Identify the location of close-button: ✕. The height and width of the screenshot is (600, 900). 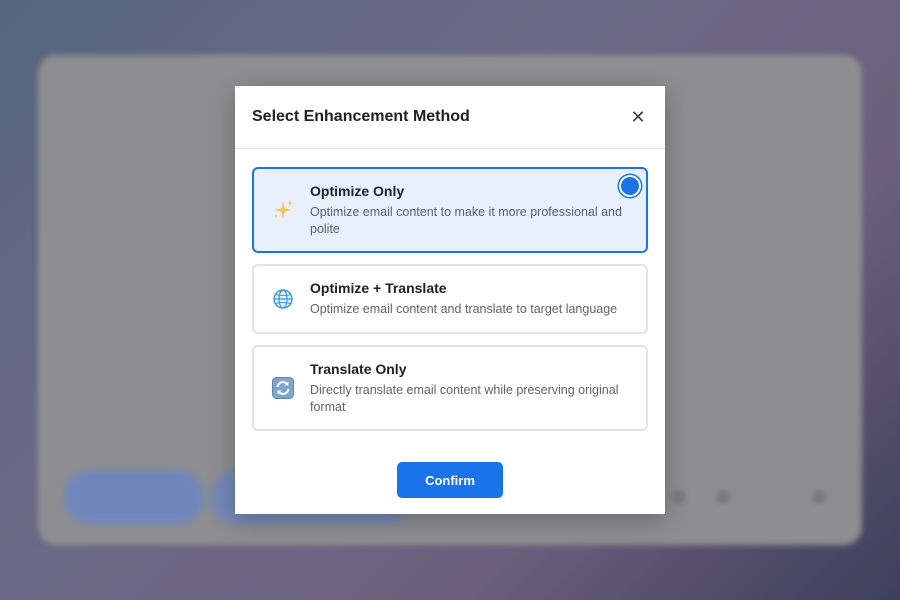
(638, 117).